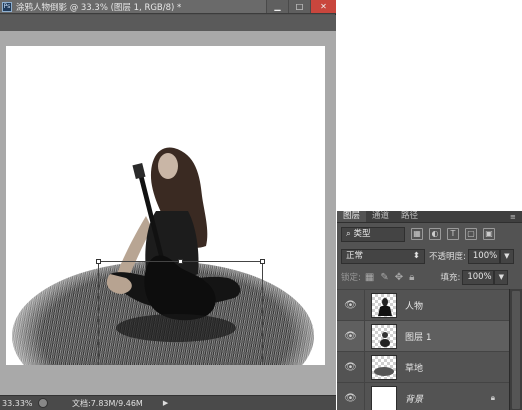  Describe the element at coordinates (384, 371) in the screenshot. I see `grass-thumbnail` at that location.